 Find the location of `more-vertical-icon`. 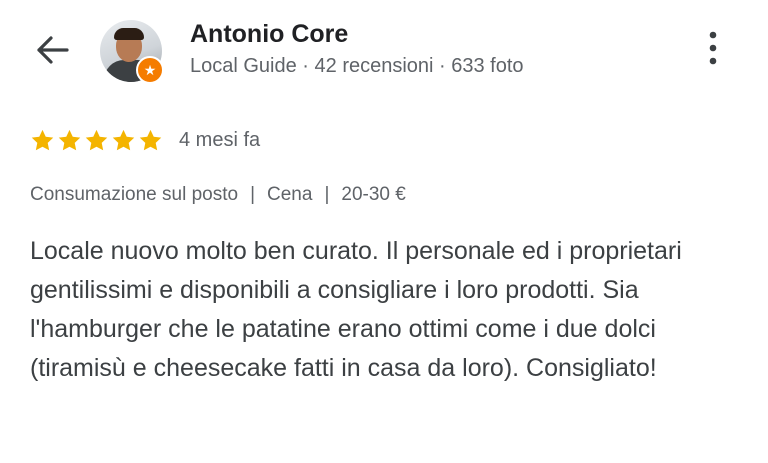

more-vertical-icon is located at coordinates (713, 50).